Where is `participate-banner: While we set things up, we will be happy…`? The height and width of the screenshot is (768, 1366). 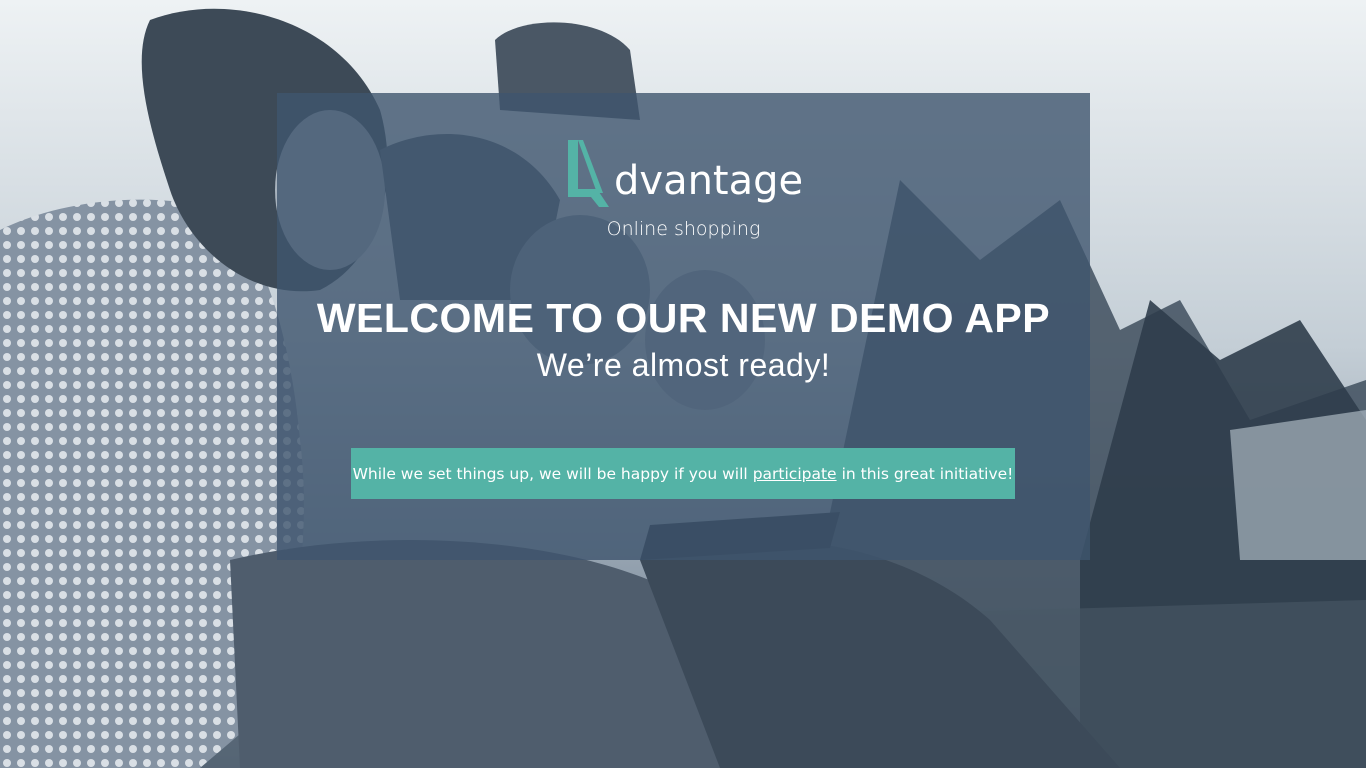 participate-banner: While we set things up, we will be happy… is located at coordinates (683, 473).